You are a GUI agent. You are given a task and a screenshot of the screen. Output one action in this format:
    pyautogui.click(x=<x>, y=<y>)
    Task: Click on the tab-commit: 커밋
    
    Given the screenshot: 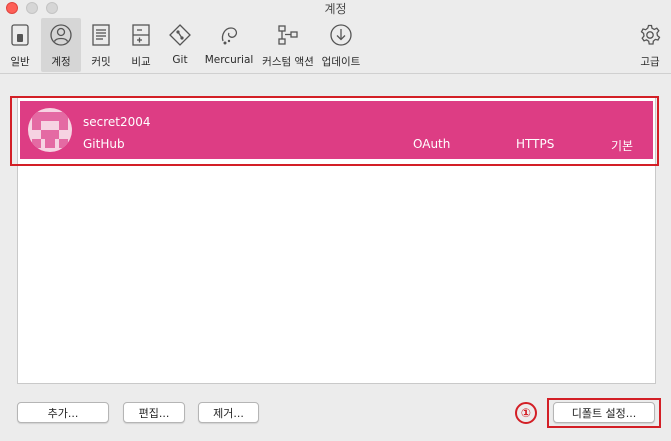 What is the action you would take?
    pyautogui.click(x=101, y=45)
    